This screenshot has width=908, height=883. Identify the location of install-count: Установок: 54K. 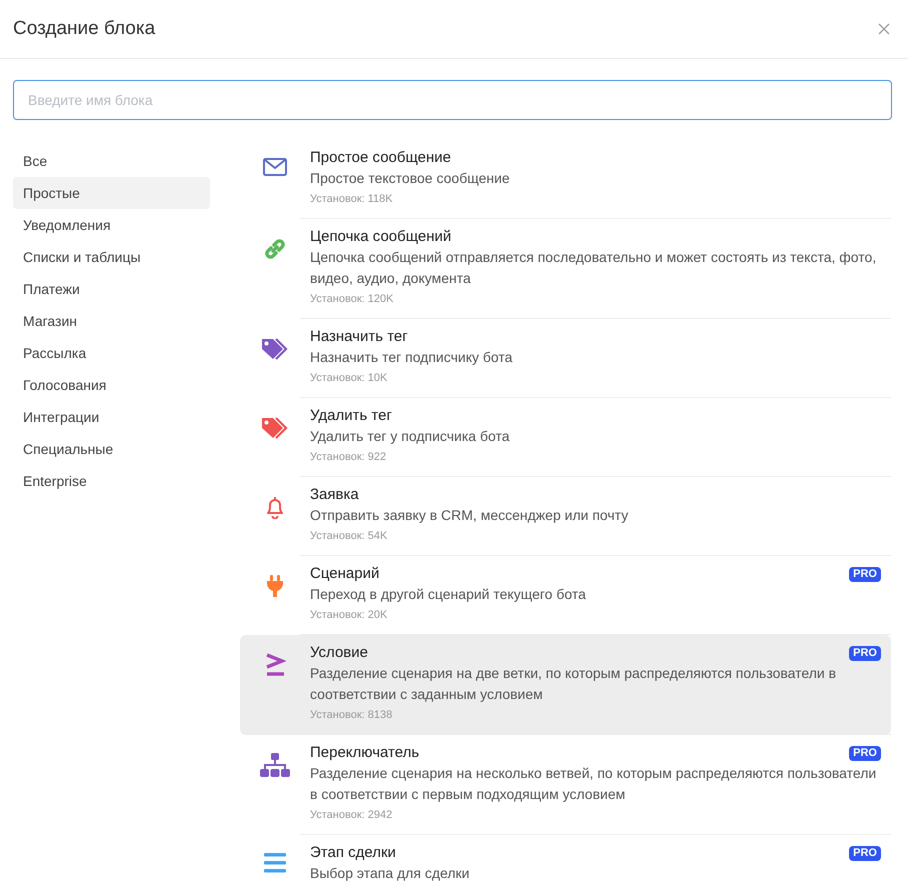
(349, 536).